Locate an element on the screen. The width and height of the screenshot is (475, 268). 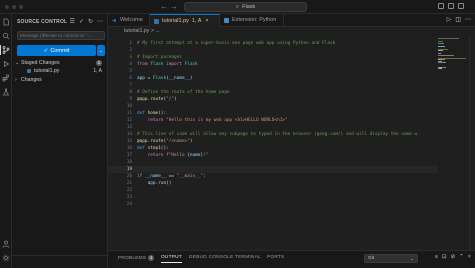
source-control-icon is located at coordinates (6, 50).